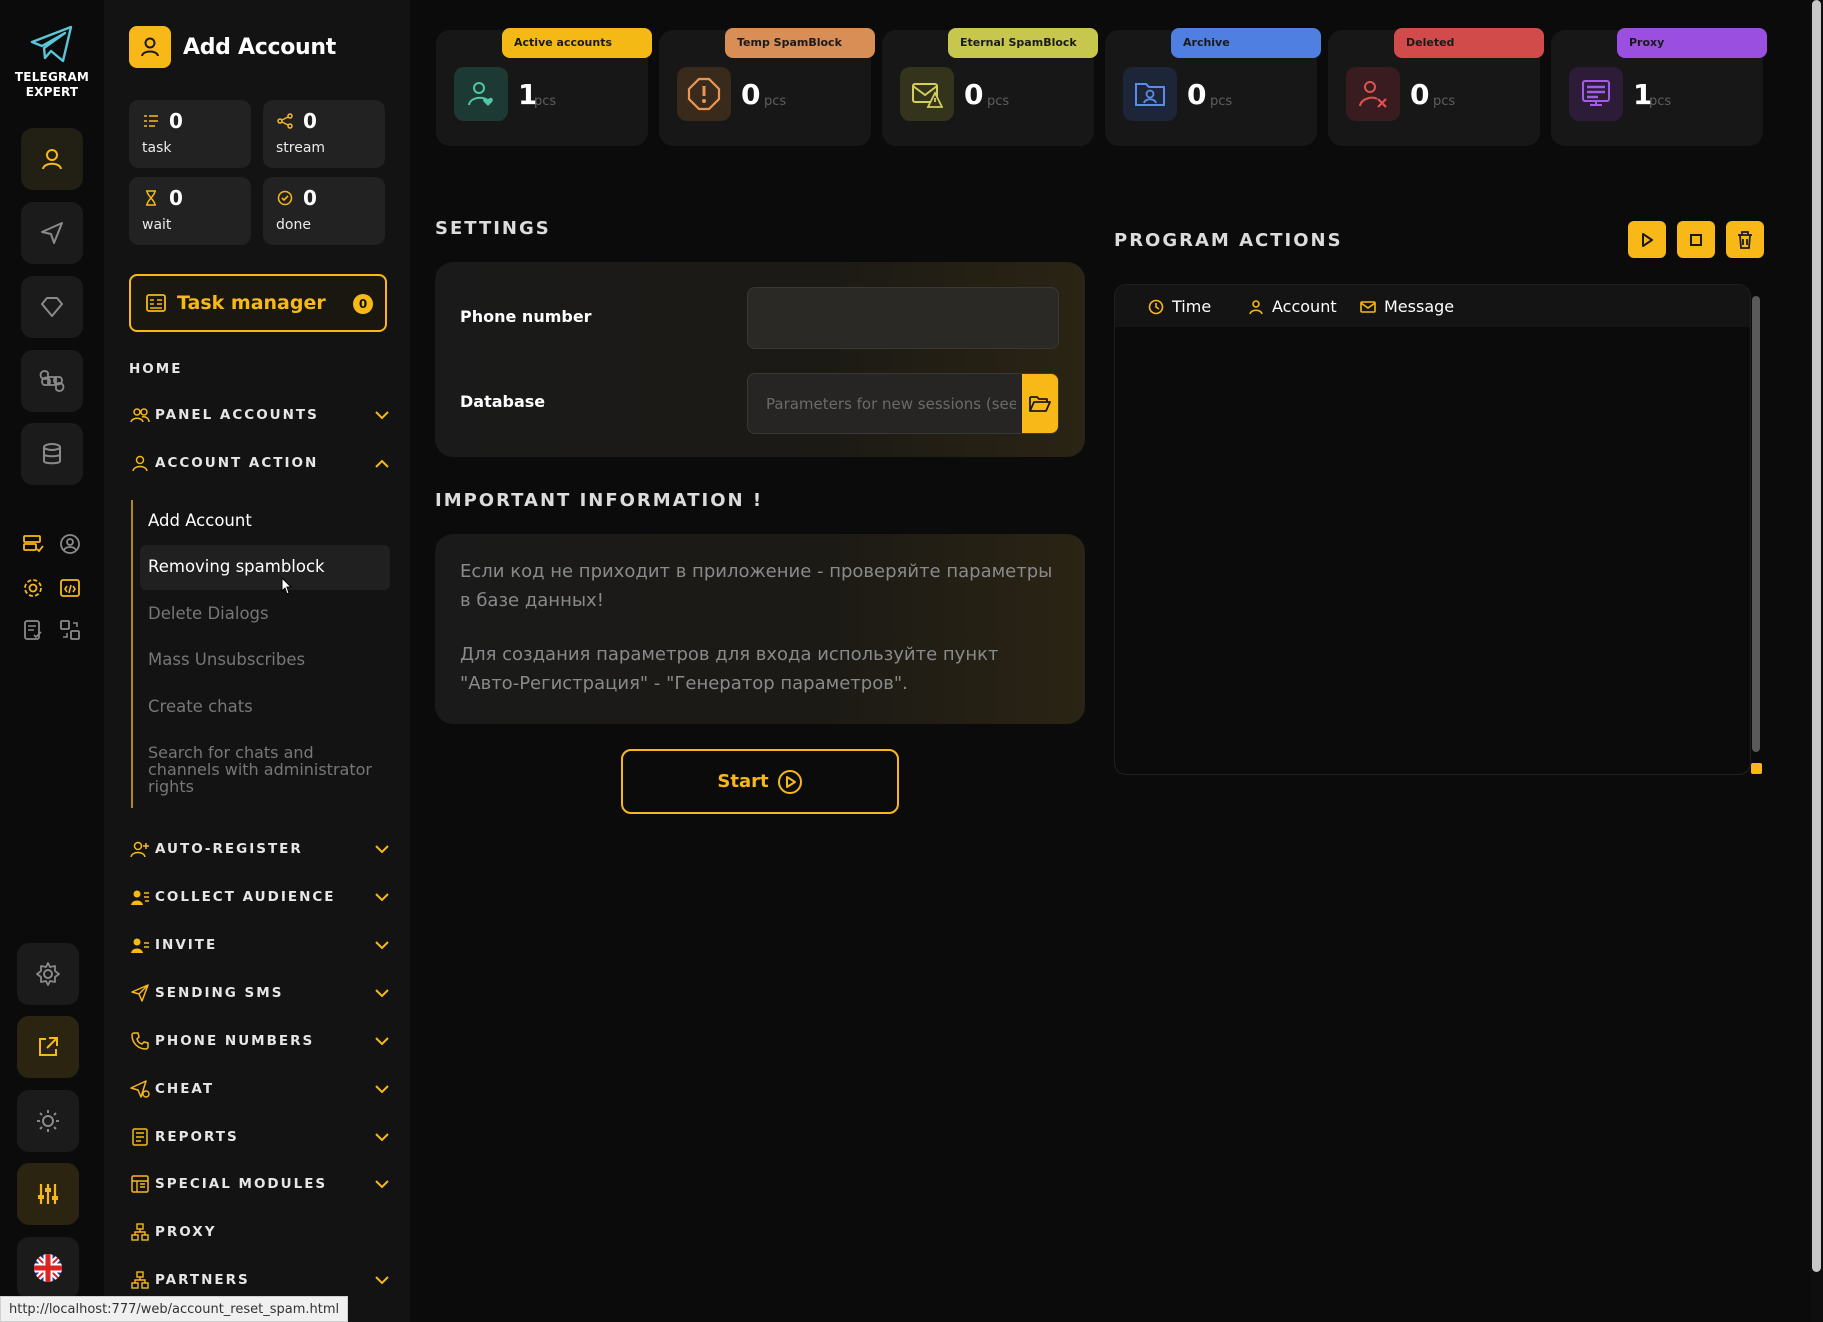 This screenshot has width=1823, height=1322. I want to click on report-icon, so click(140, 1137).